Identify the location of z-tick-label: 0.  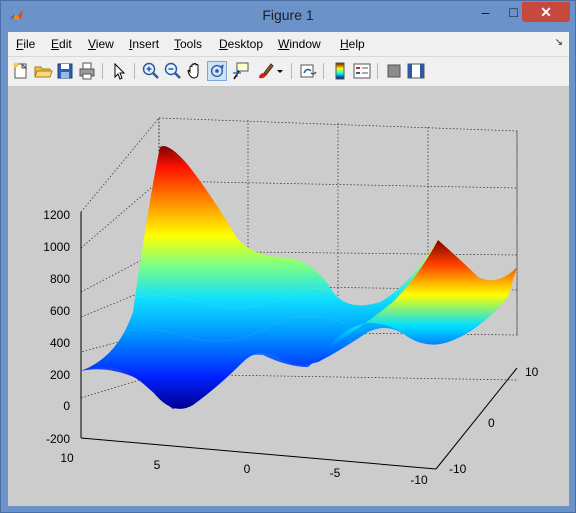
(66, 406).